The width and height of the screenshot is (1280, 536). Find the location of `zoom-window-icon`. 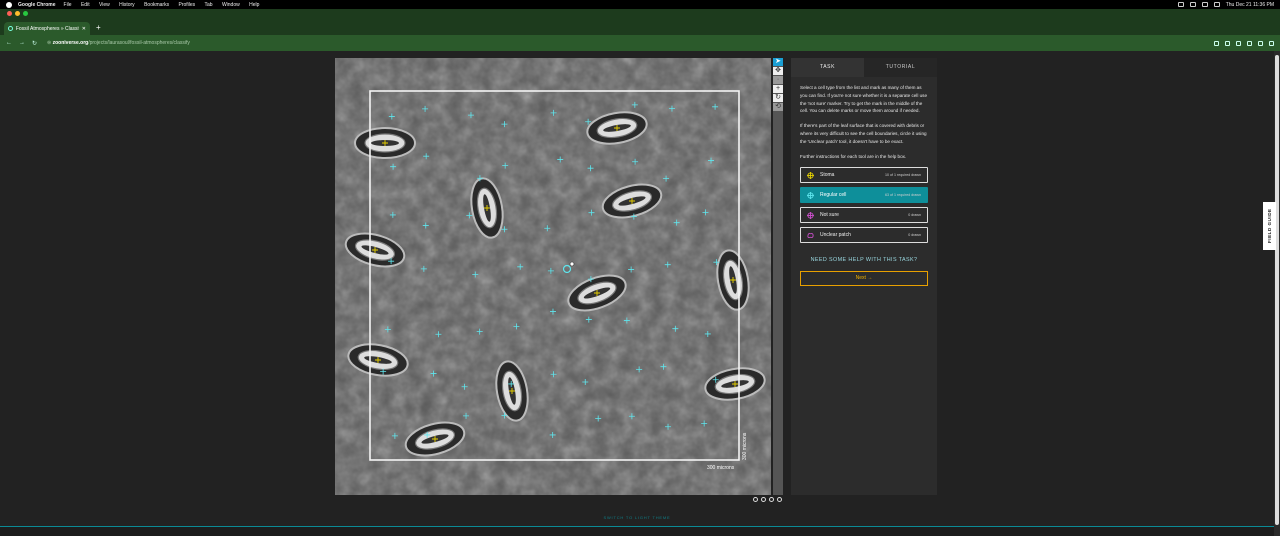

zoom-window-icon is located at coordinates (25, 13).